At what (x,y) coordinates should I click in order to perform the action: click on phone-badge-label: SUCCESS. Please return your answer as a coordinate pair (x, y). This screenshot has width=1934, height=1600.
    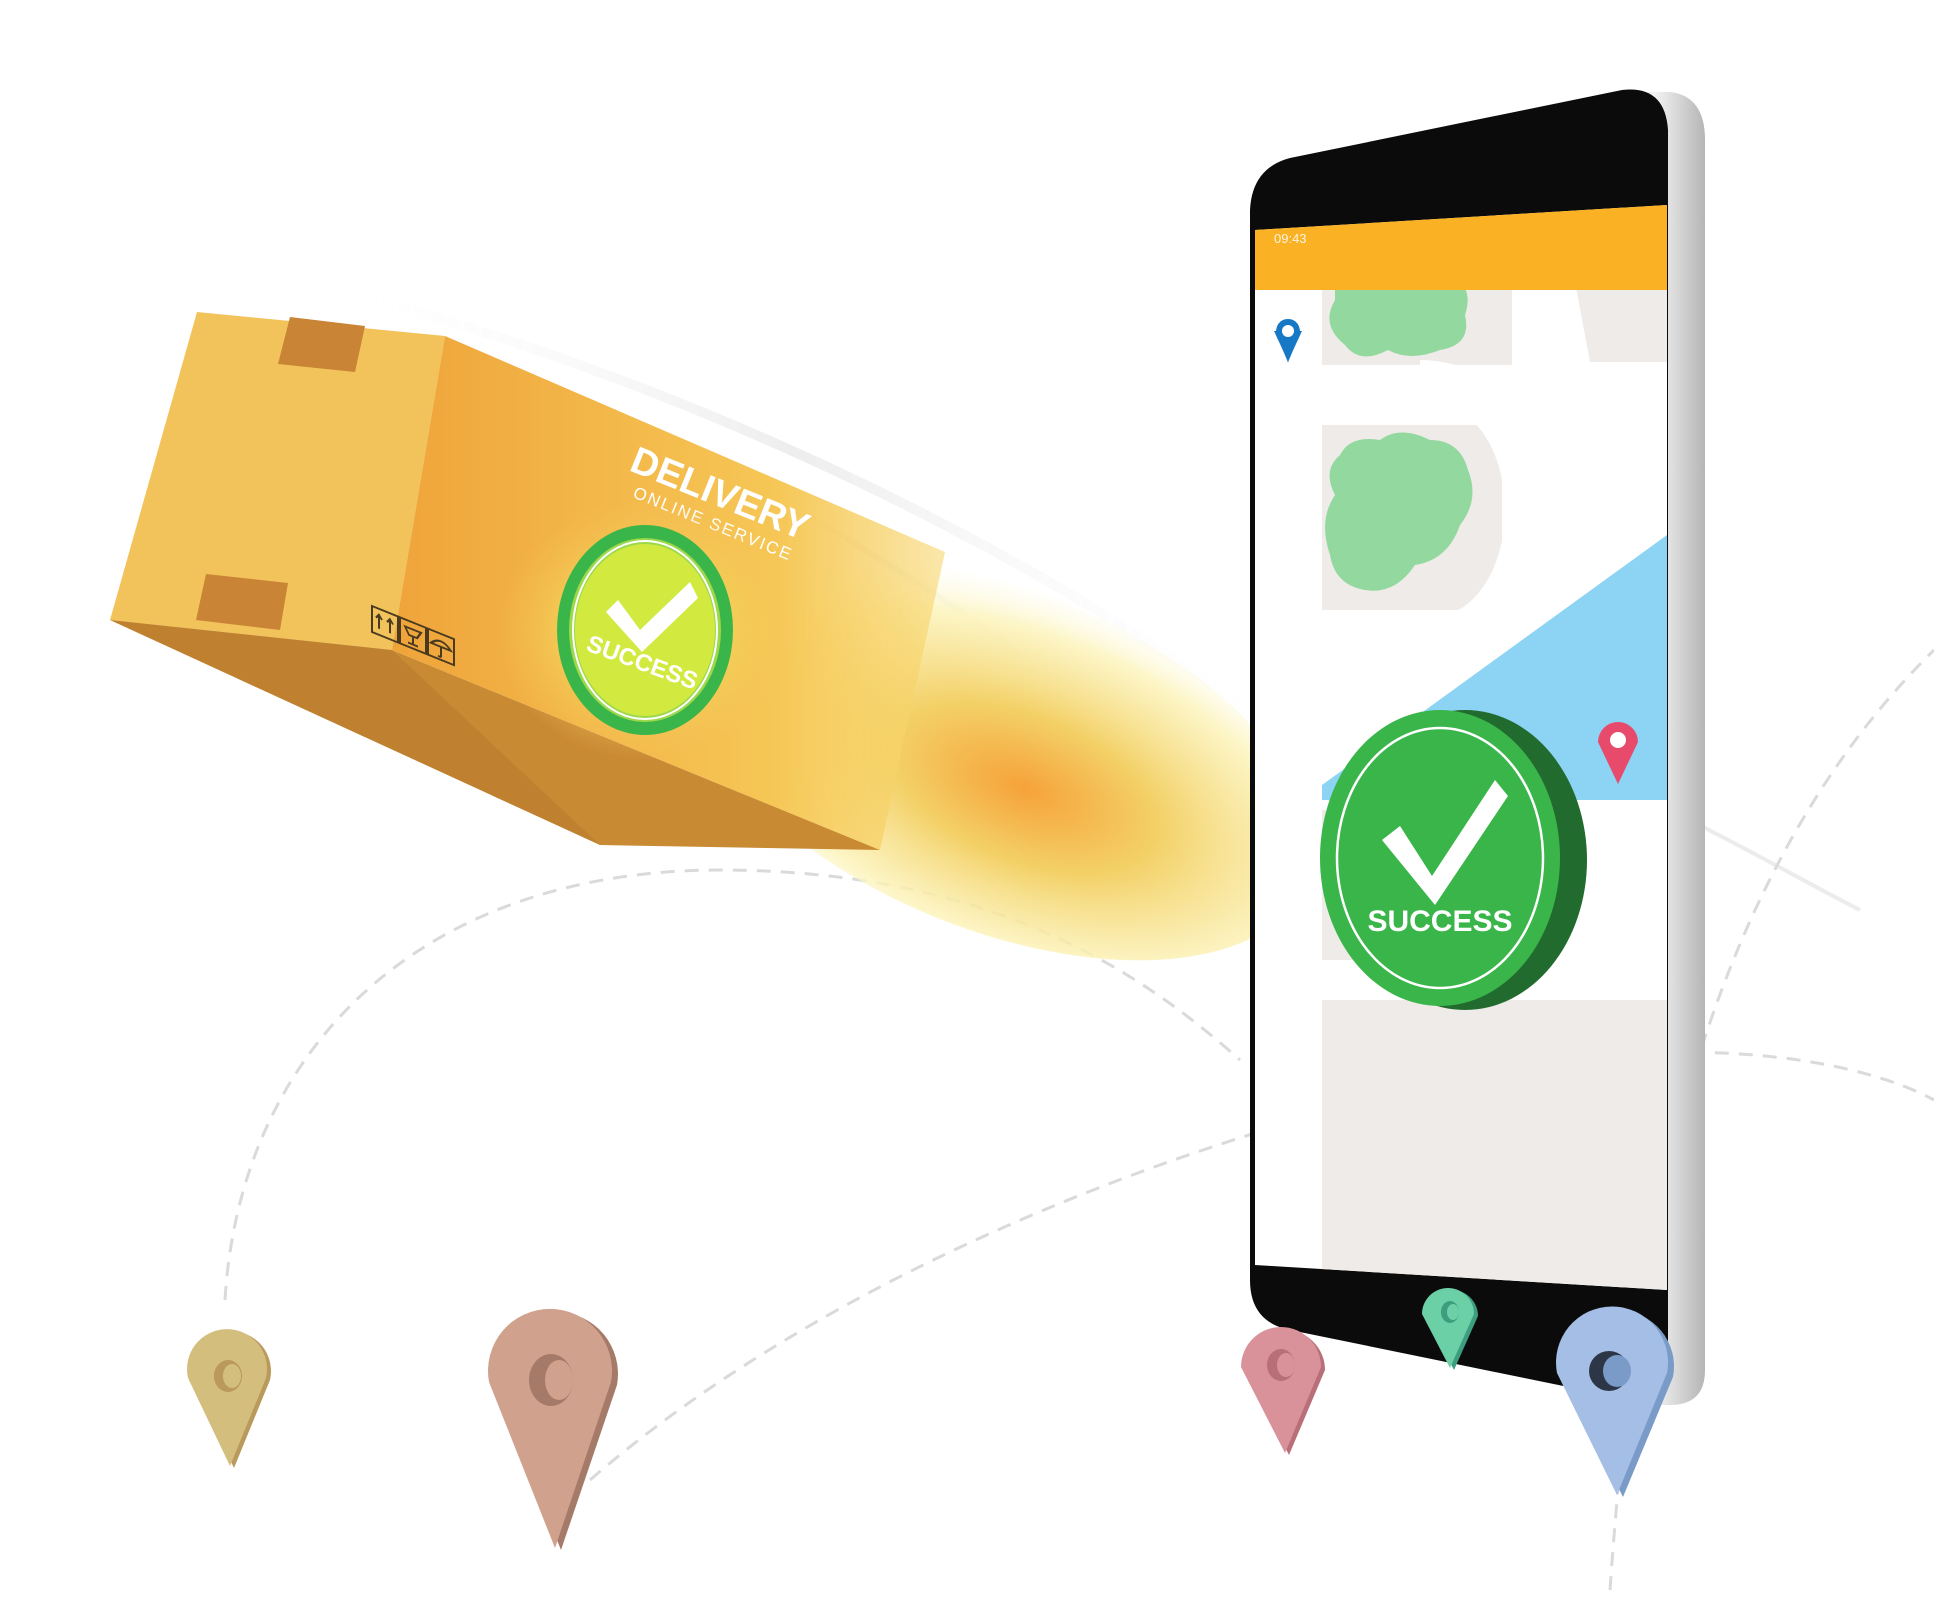
    Looking at the image, I should click on (1439, 921).